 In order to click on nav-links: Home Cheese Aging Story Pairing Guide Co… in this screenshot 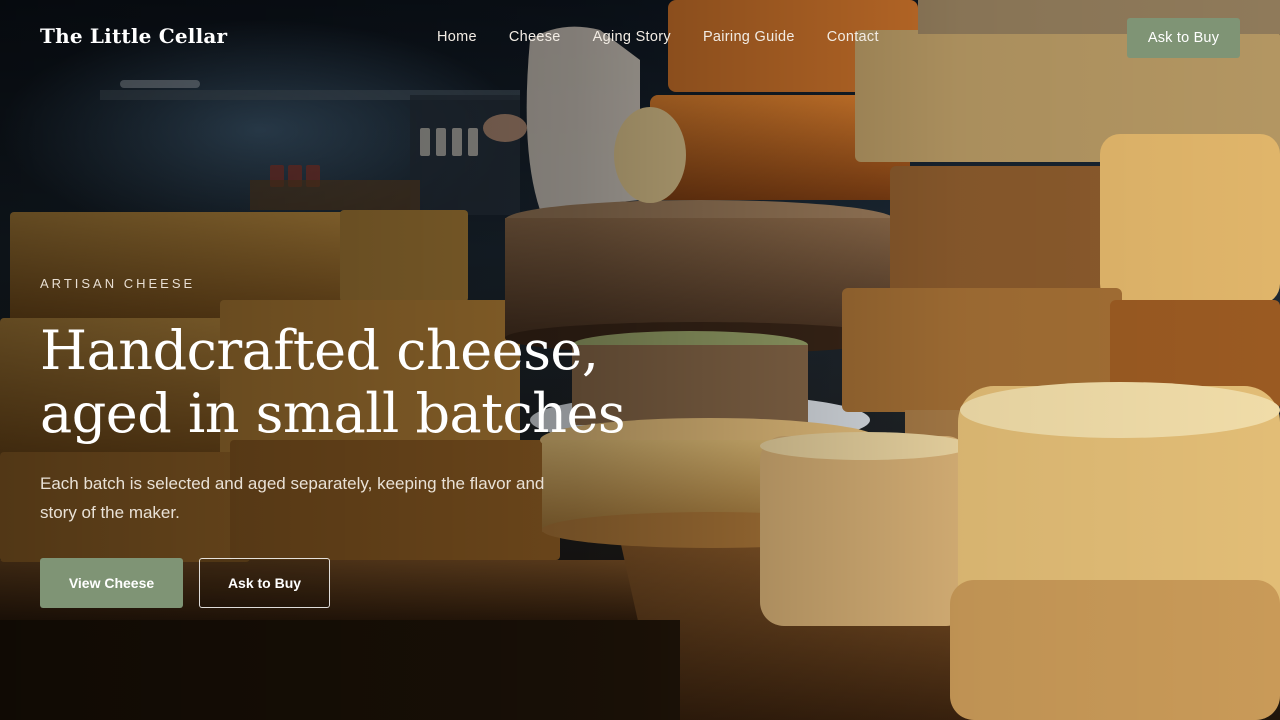, I will do `click(658, 37)`.